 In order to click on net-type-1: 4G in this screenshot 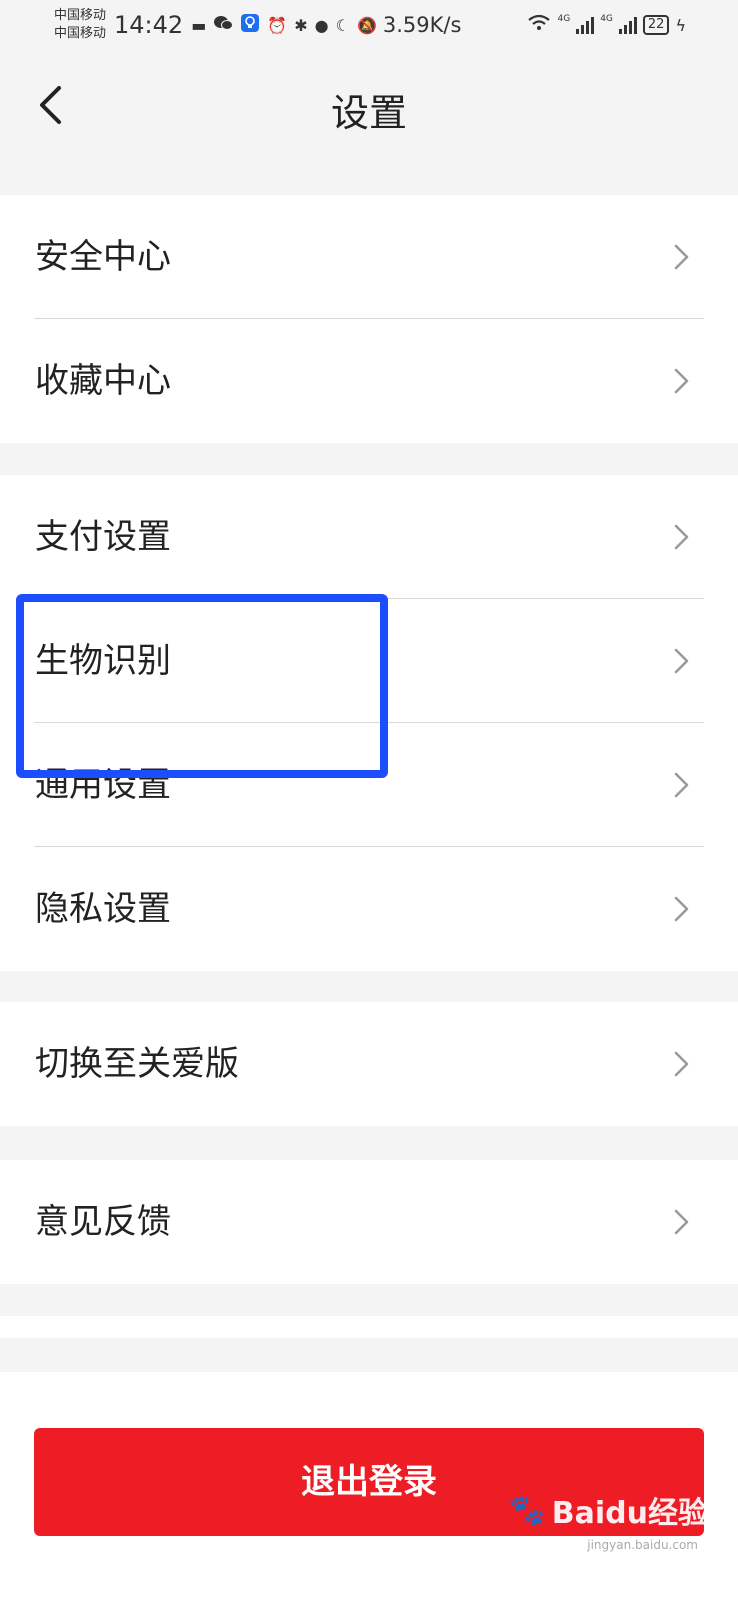, I will do `click(564, 19)`.